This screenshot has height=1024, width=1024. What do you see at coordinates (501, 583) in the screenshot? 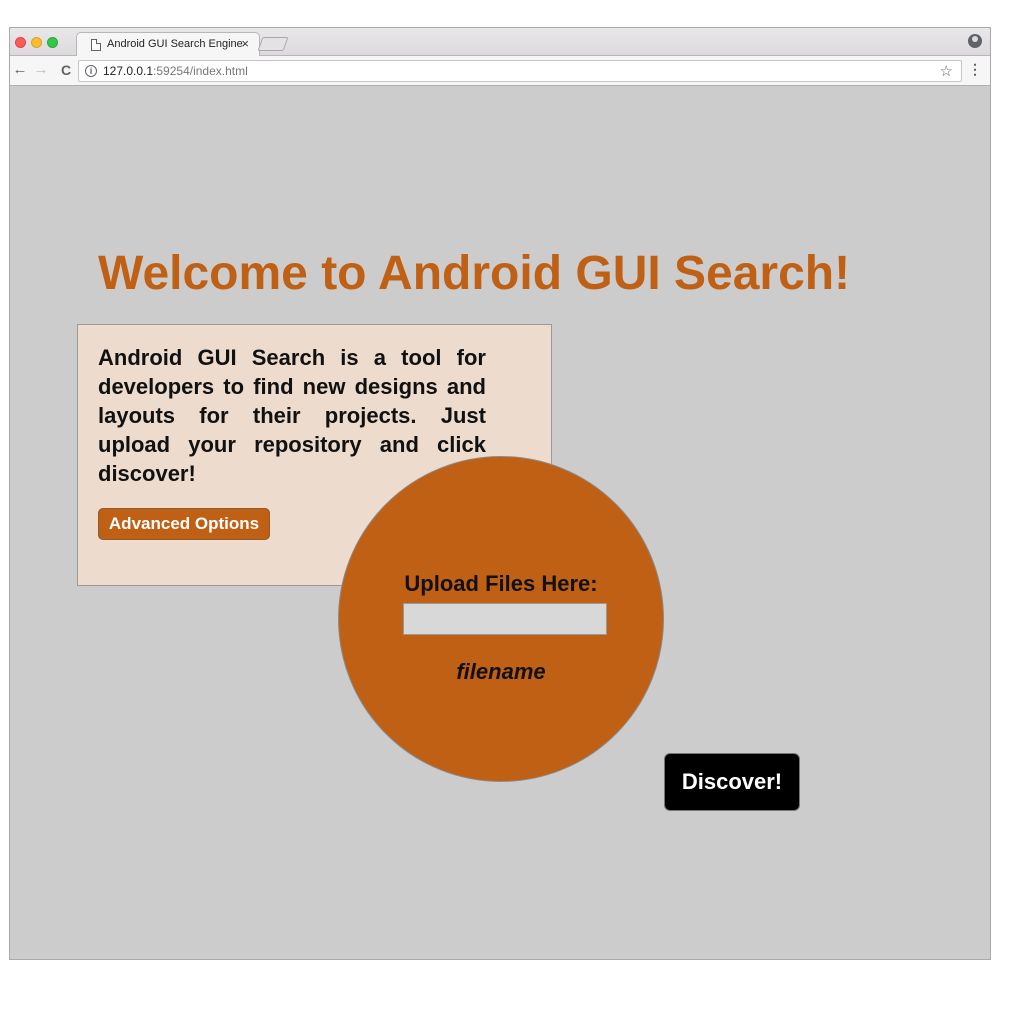
I see `upload-label: Upload Files Here:` at bounding box center [501, 583].